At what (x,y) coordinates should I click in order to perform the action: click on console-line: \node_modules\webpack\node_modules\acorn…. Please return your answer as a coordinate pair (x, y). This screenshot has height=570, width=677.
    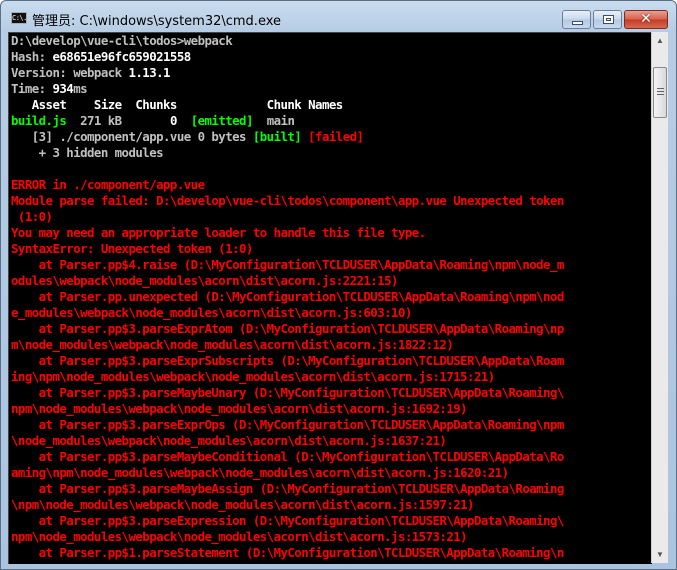
    Looking at the image, I should click on (330, 441).